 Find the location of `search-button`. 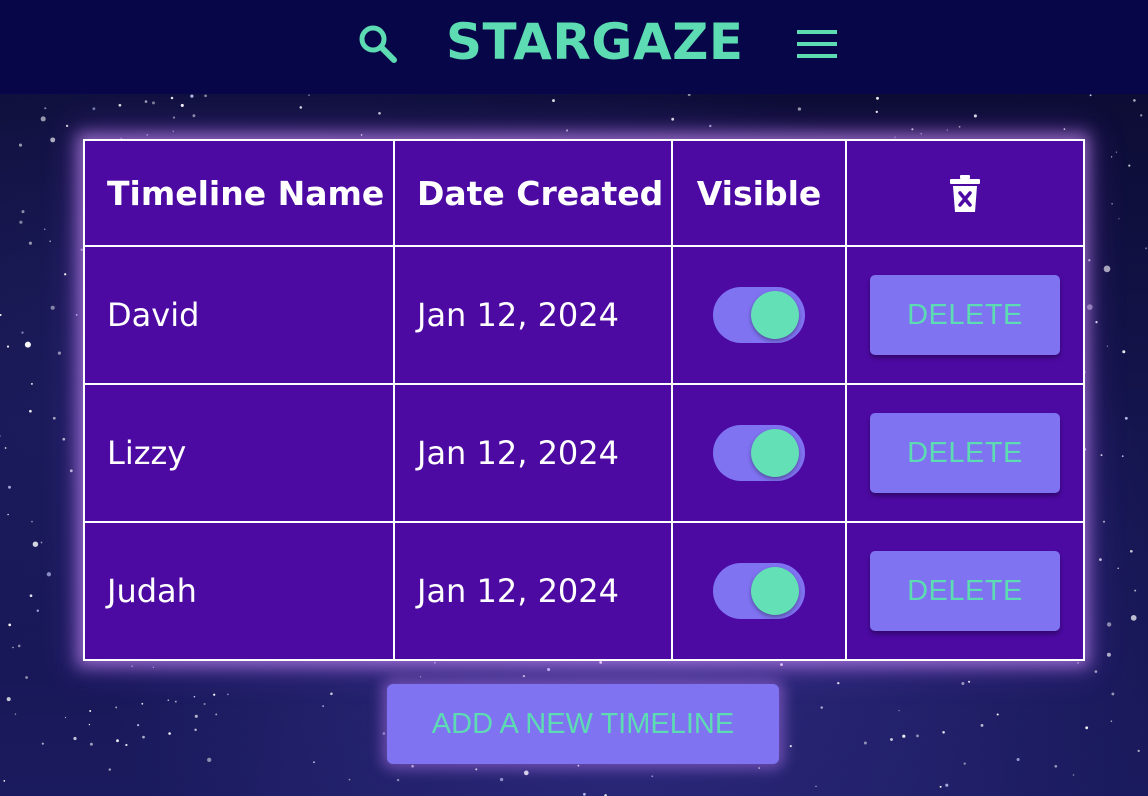

search-button is located at coordinates (378, 44).